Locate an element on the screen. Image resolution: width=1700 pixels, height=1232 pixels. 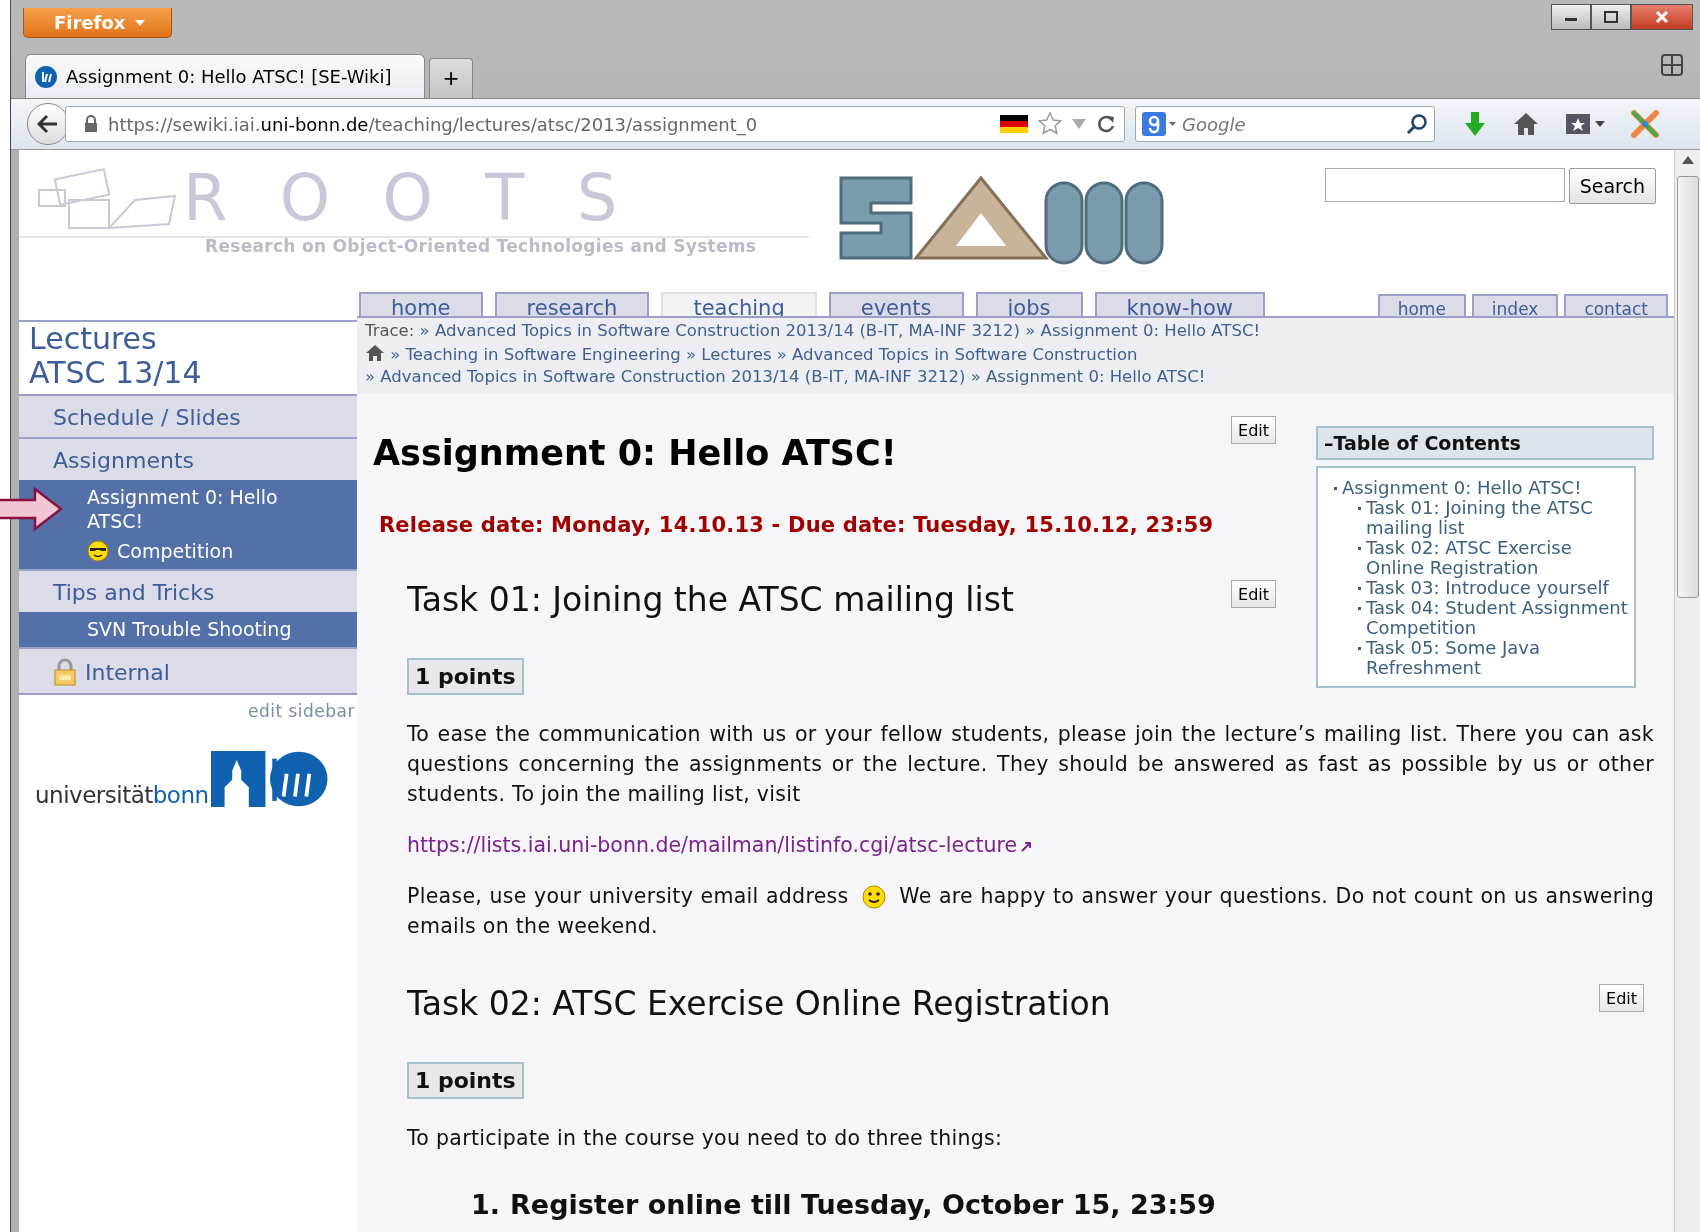
download-arrow-icon is located at coordinates (1475, 124).